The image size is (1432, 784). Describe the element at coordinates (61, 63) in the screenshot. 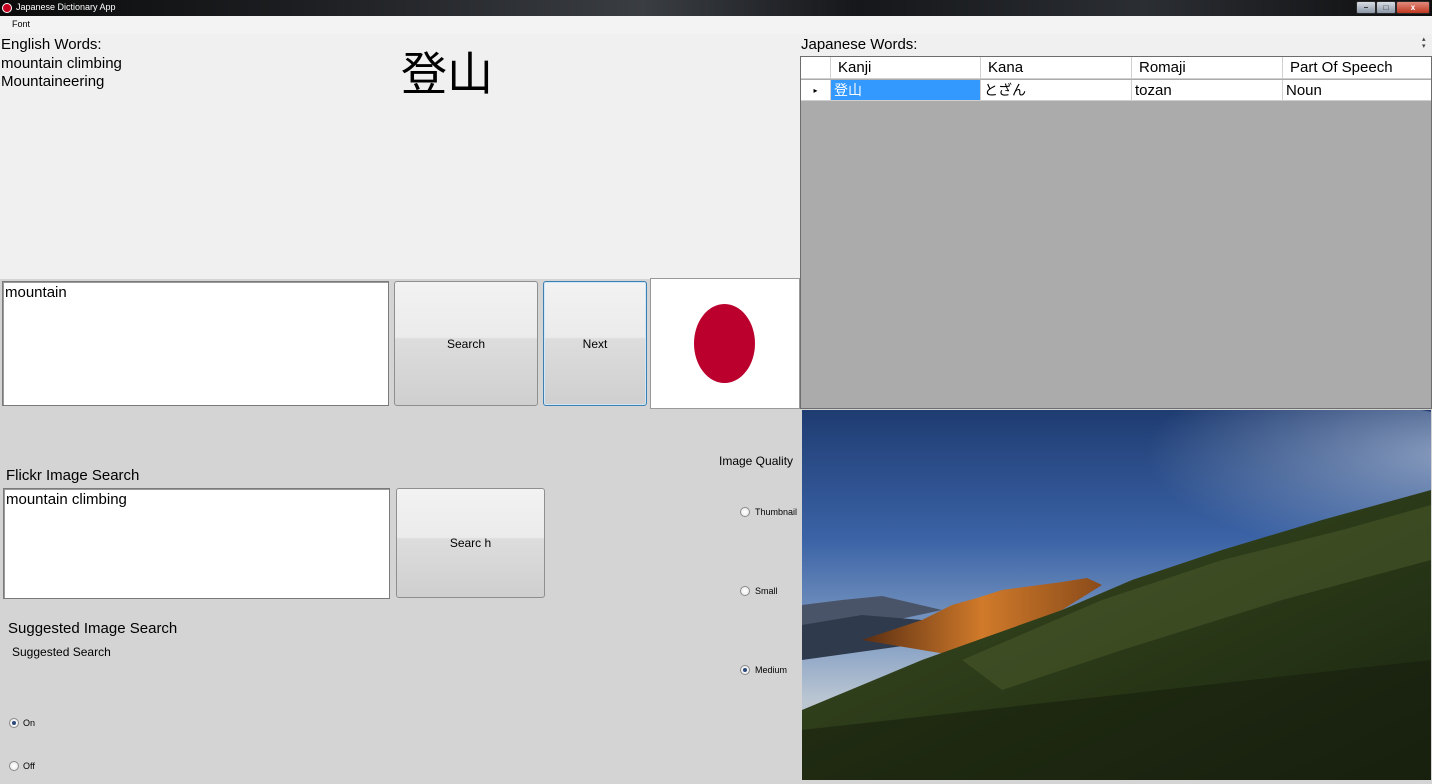

I see `english-word: mountain climbing` at that location.